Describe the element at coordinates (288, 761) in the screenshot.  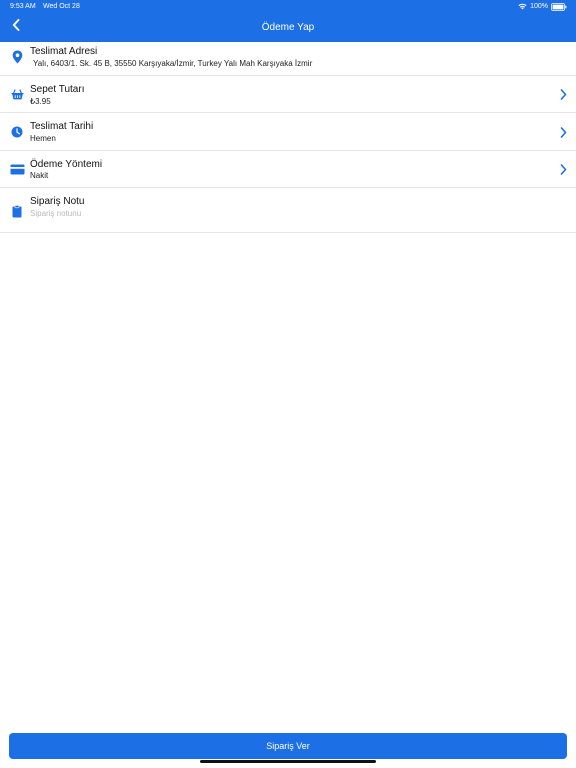
I see `home-indicator` at that location.